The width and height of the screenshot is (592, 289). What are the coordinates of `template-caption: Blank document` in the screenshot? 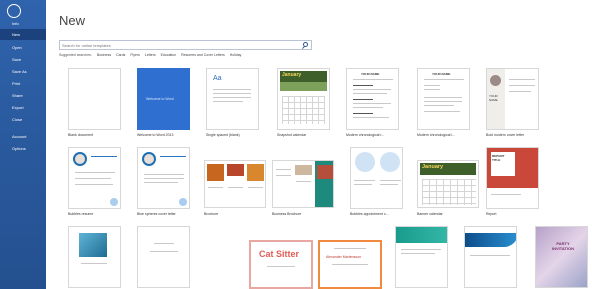 It's located at (81, 135).